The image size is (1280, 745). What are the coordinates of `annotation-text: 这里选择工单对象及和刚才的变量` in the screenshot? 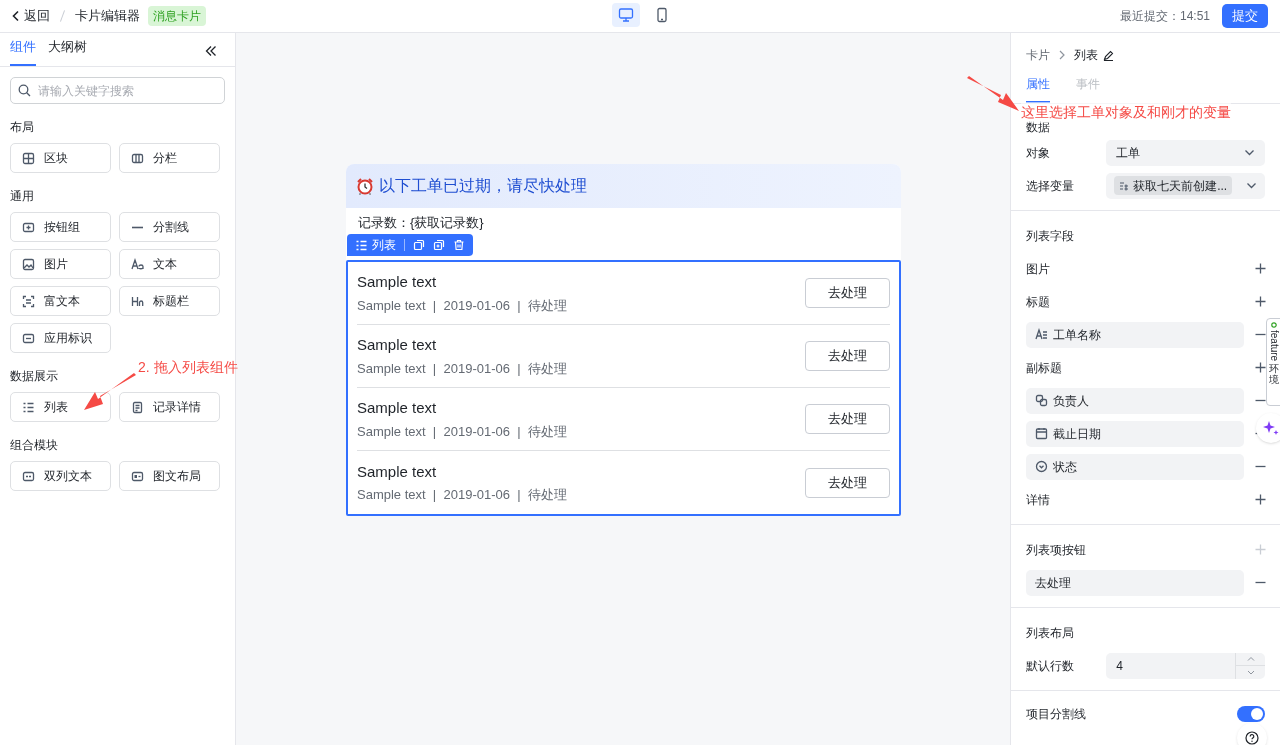 It's located at (1126, 112).